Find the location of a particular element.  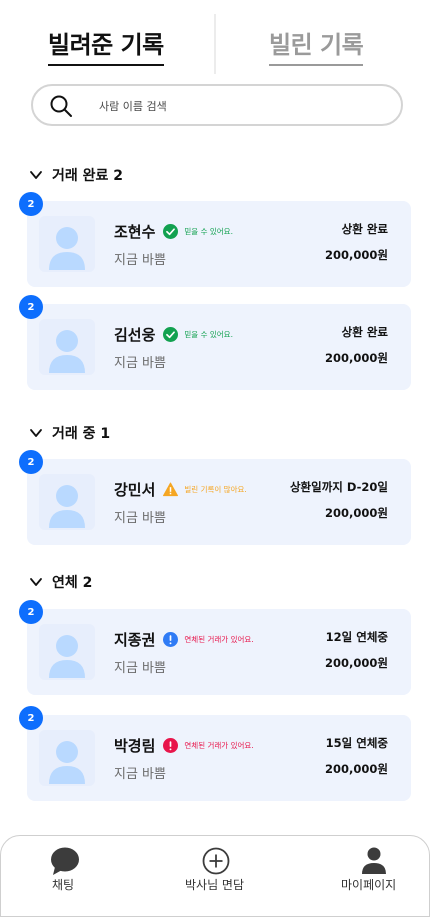

bottom-nav: 채팅 박사님 면담 마이페이지 is located at coordinates (215, 876).